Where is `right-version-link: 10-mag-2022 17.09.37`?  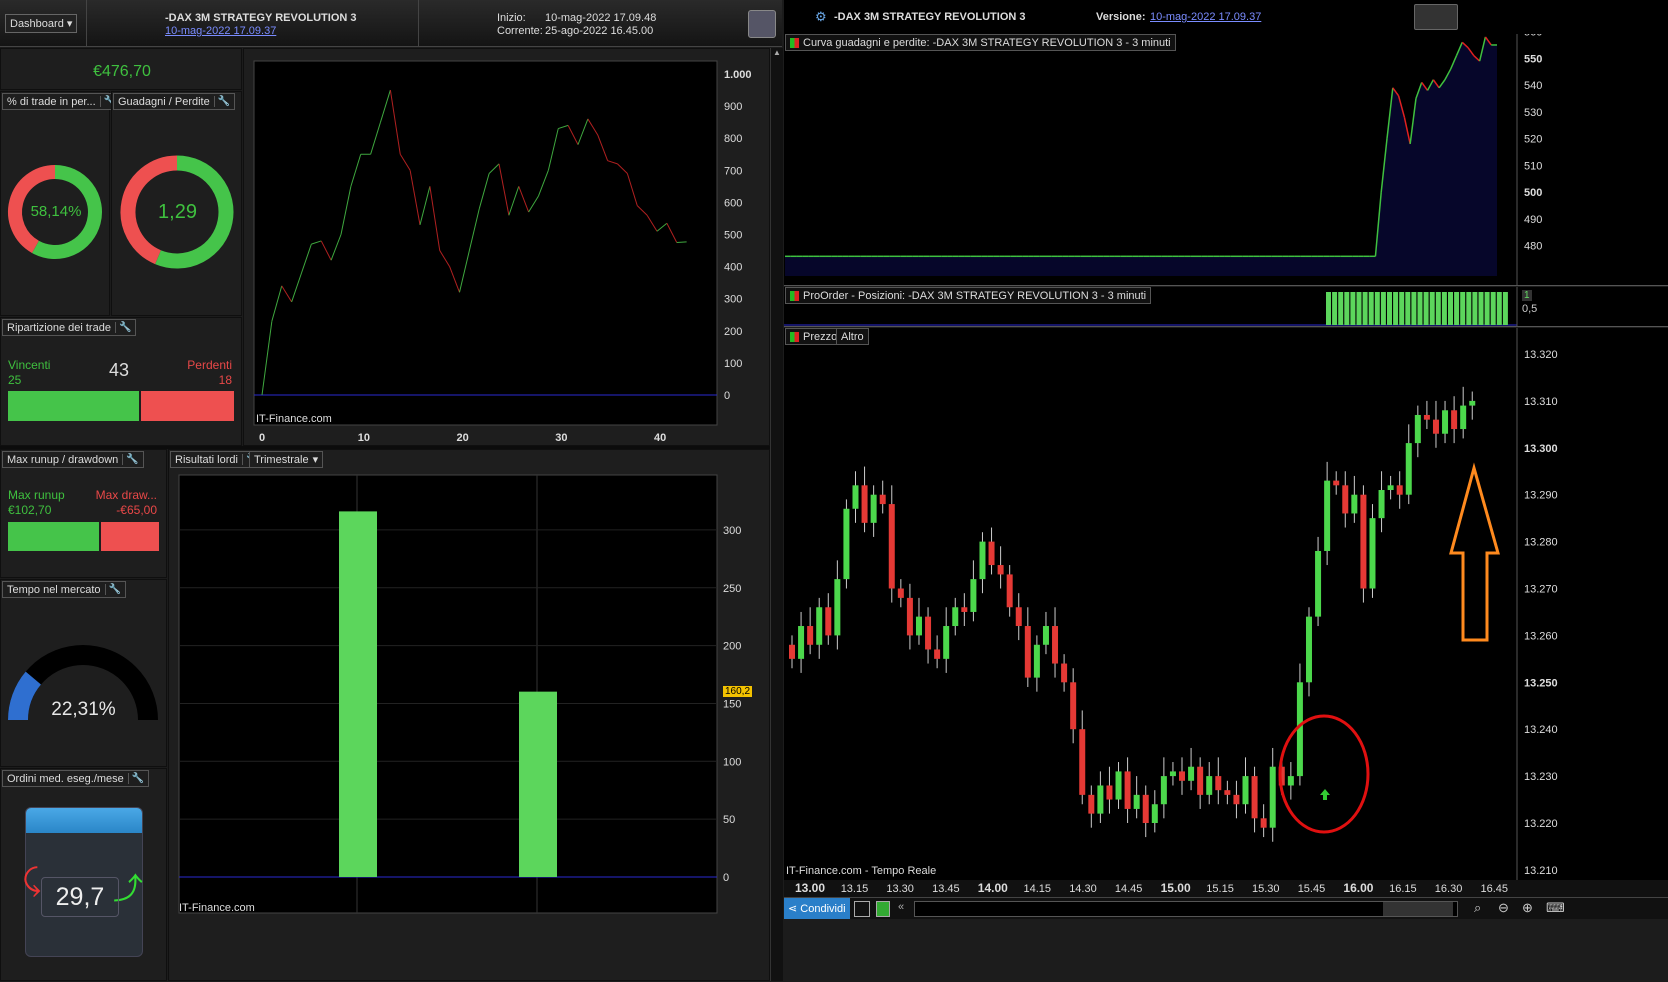
right-version-link: 10-mag-2022 17.09.37 is located at coordinates (1205, 17).